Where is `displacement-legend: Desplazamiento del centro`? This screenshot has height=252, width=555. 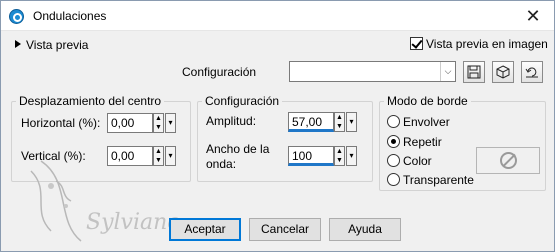 displacement-legend: Desplazamiento del centro is located at coordinates (90, 101).